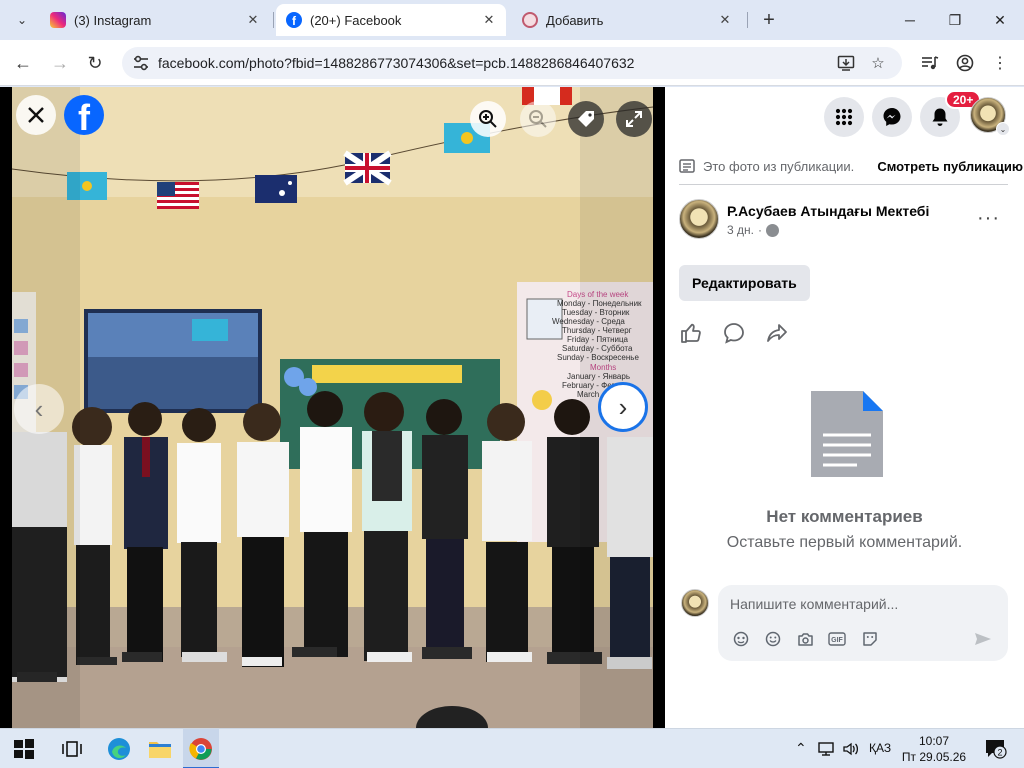 The image size is (1024, 768). What do you see at coordinates (740, 230) in the screenshot?
I see `post-time-link: 3 дн.` at bounding box center [740, 230].